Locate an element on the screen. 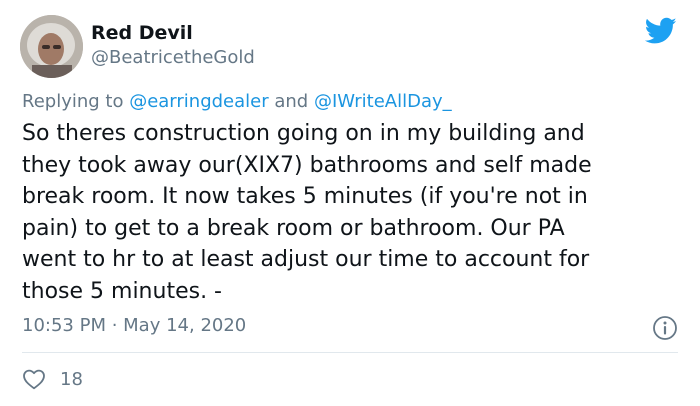 Image resolution: width=700 pixels, height=406 pixels. tweet-time: 10:53 PM is located at coordinates (64, 325).